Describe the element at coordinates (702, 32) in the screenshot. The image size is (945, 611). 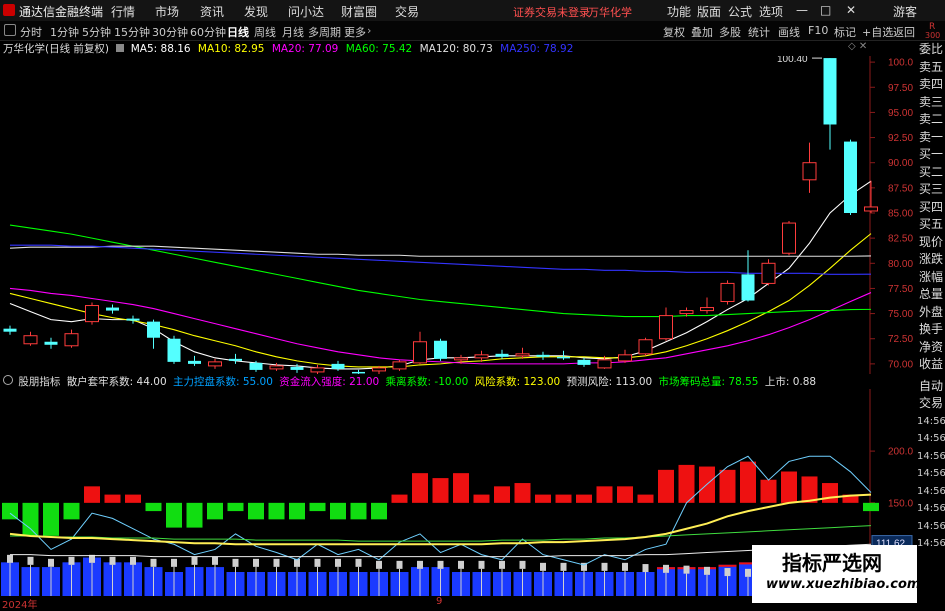
I see `toolbar-overlay: 叠加` at that location.